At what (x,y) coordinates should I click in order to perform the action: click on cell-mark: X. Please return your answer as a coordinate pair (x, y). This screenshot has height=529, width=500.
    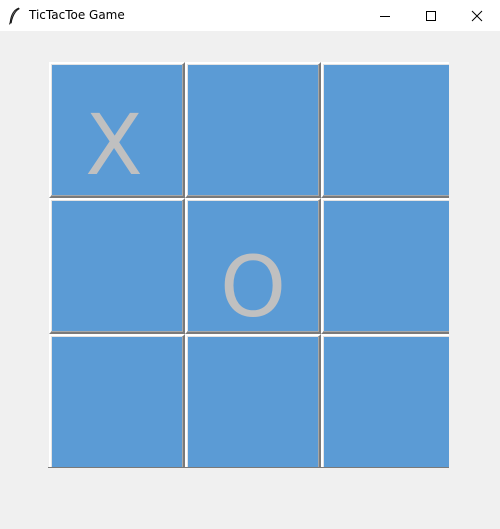
    Looking at the image, I should click on (114, 145).